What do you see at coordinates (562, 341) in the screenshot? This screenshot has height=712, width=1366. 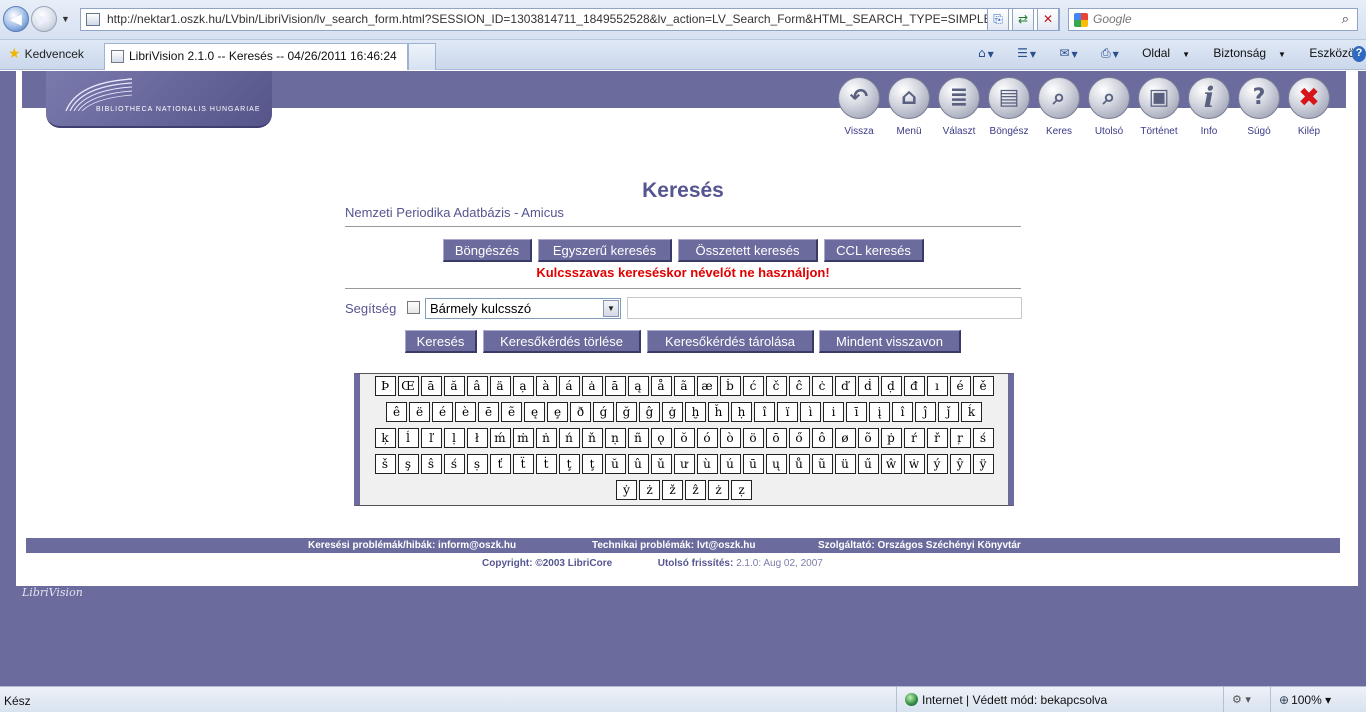 I see `clear-query-button: Keresőkérdés törlése` at bounding box center [562, 341].